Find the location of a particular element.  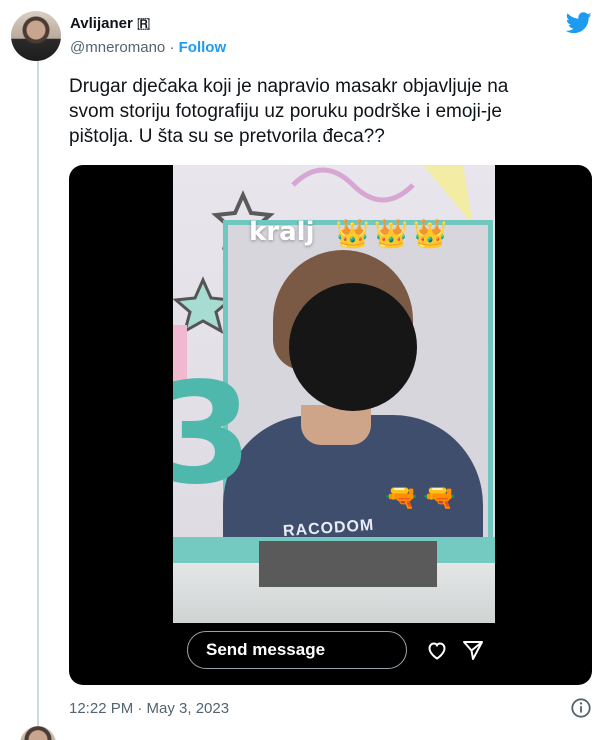

author-handle-row: @mneromano · Follow is located at coordinates (148, 48).